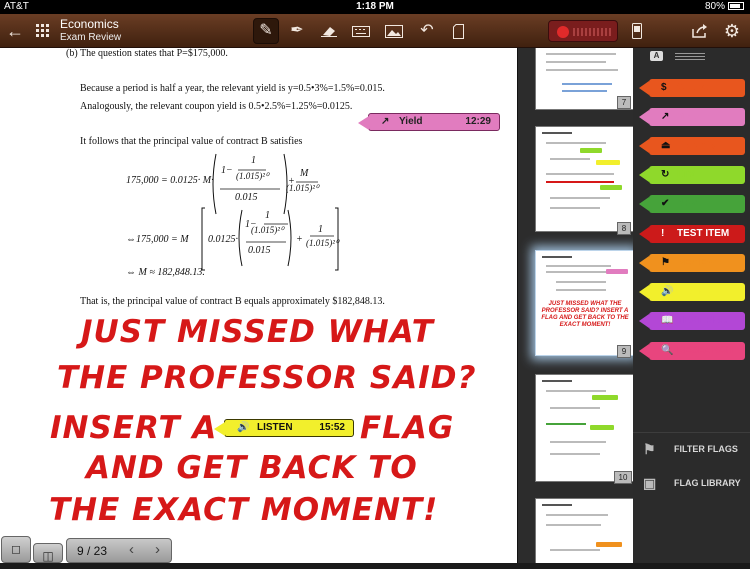  What do you see at coordinates (687, 203) in the screenshot?
I see `flag-type-label: NPV` at bounding box center [687, 203].